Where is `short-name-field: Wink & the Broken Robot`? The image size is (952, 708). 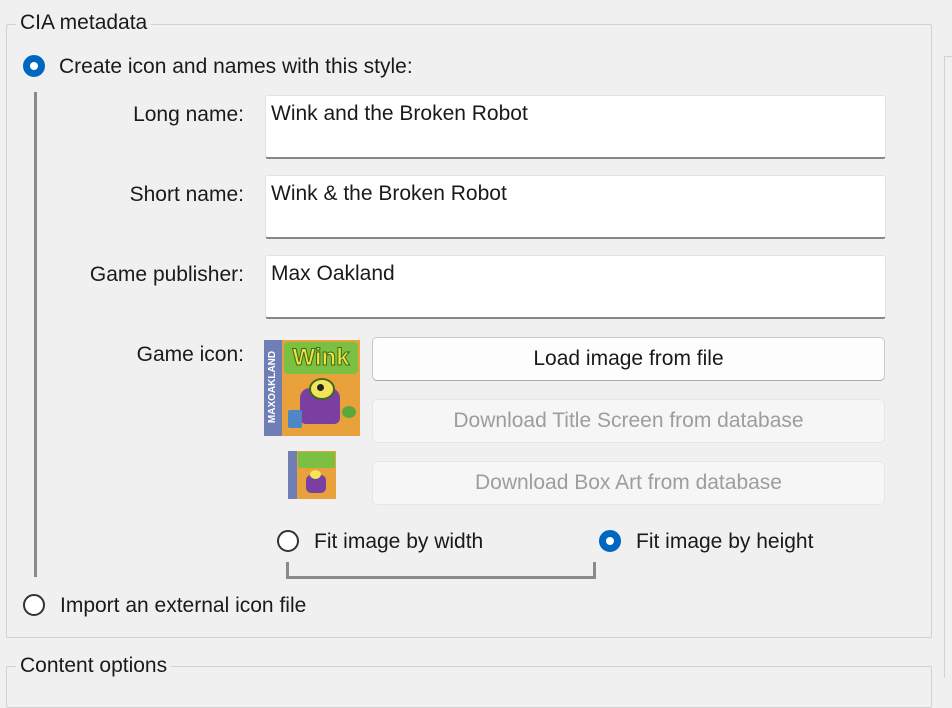
short-name-field: Wink & the Broken Robot is located at coordinates (575, 207).